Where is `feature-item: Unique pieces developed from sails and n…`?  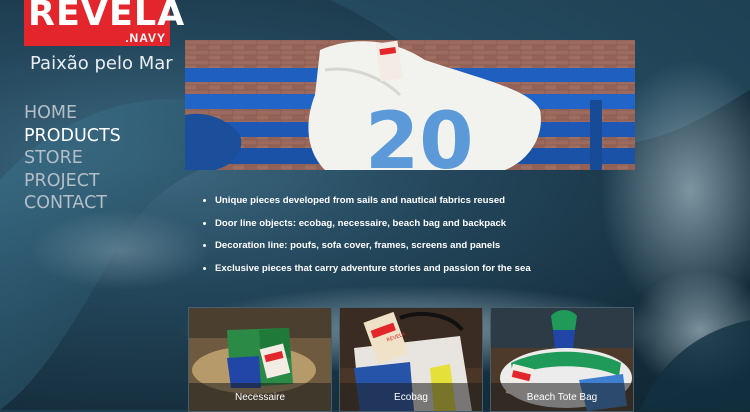 feature-item: Unique pieces developed from sails and n… is located at coordinates (373, 201).